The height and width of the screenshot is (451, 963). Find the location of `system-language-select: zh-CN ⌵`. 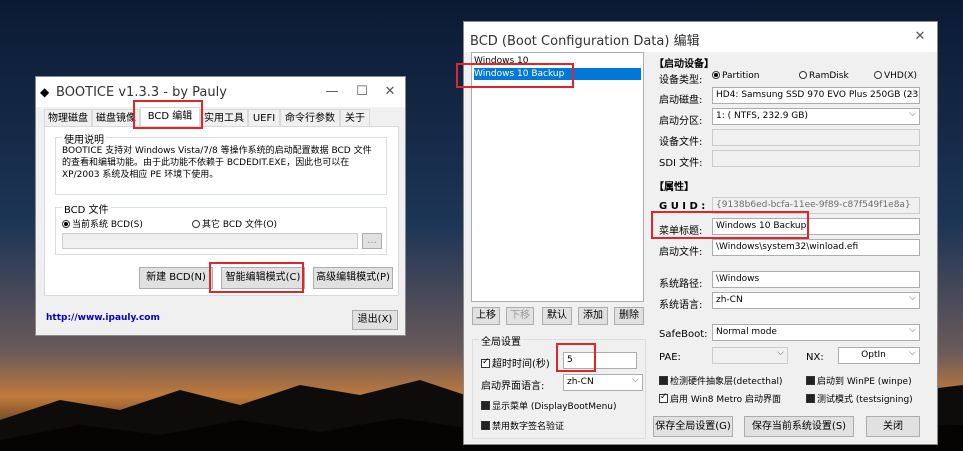

system-language-select: zh-CN ⌵ is located at coordinates (816, 300).